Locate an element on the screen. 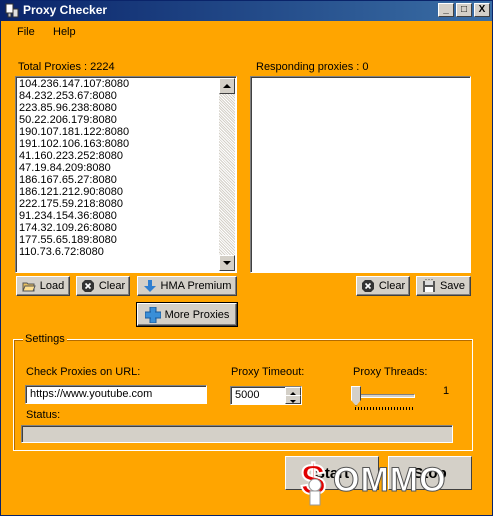  proxy-list-item: 177.55.65.189:8080 is located at coordinates (74, 240).